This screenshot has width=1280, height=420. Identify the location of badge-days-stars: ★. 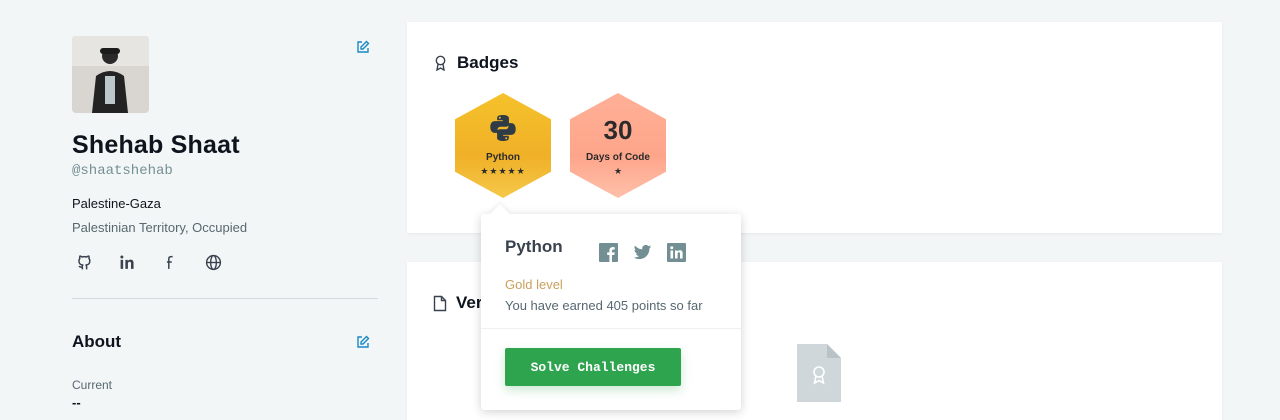
(618, 171).